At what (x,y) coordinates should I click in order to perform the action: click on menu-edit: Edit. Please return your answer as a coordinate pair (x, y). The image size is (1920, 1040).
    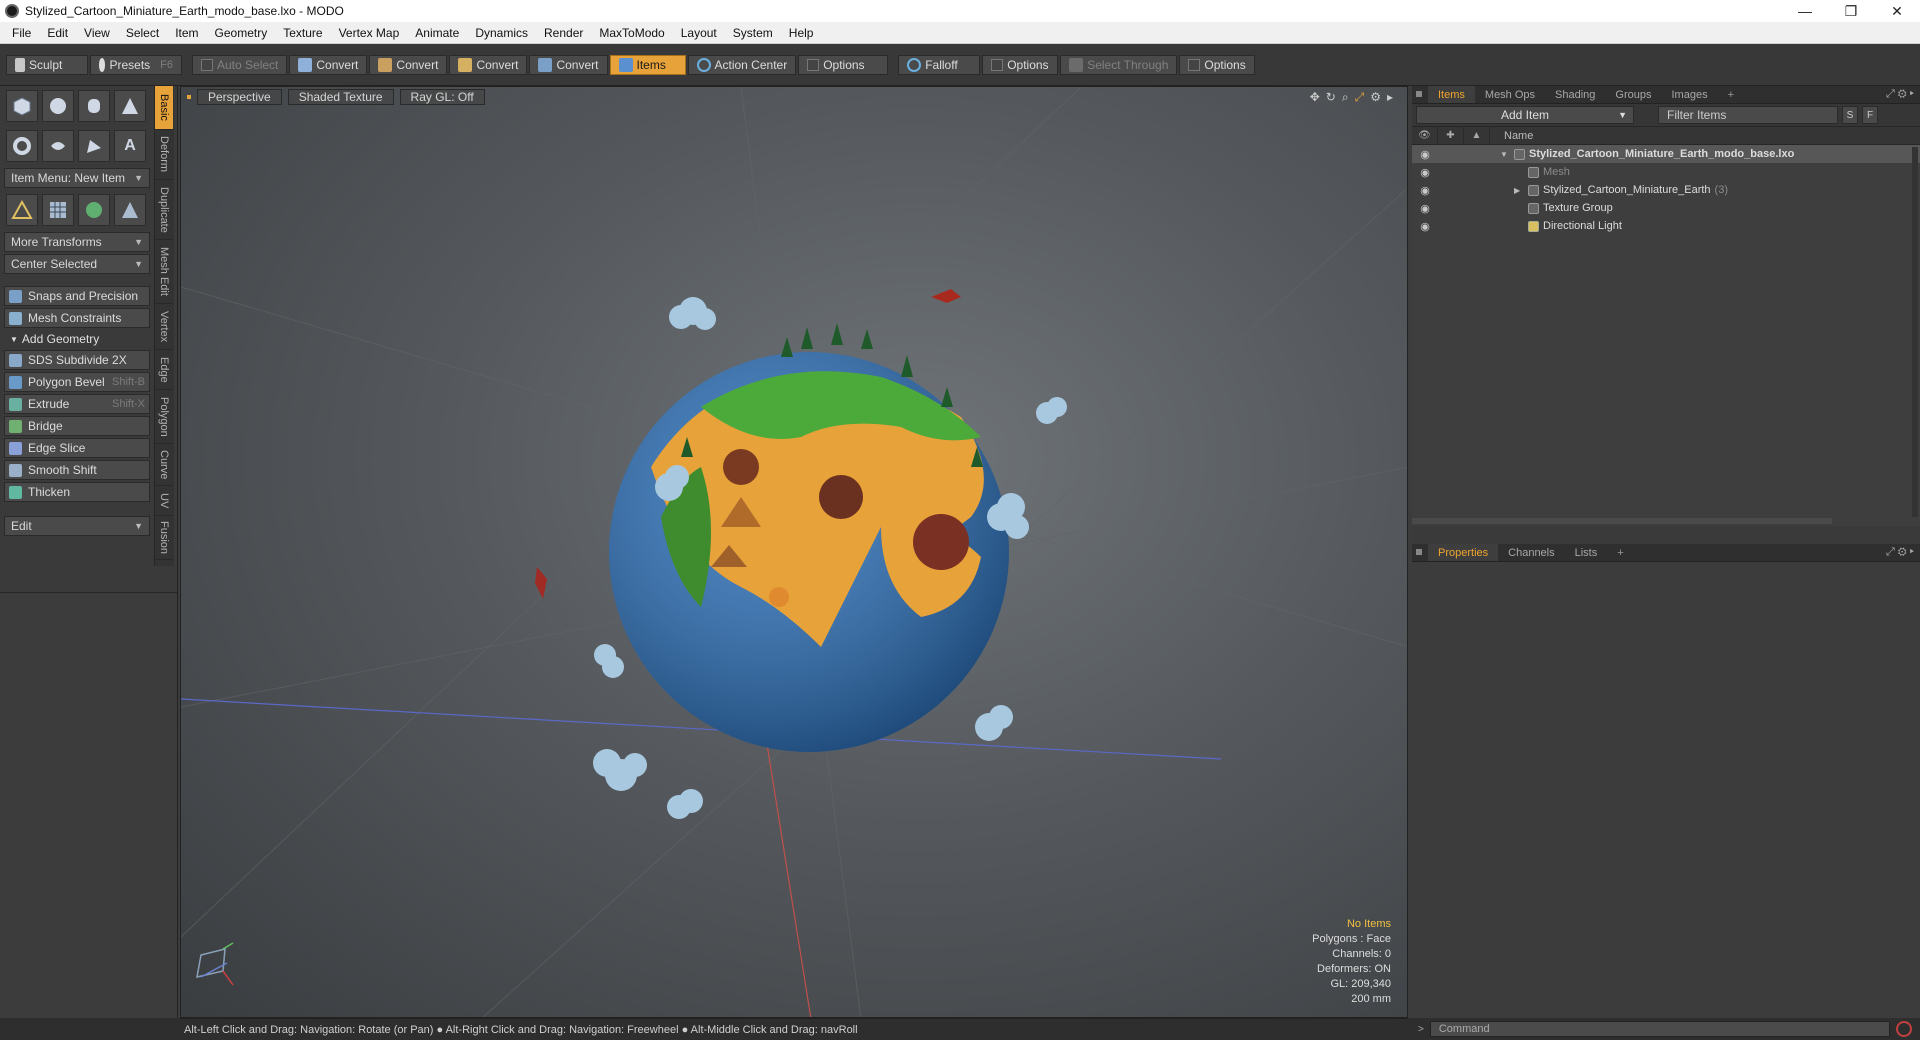
    Looking at the image, I should click on (57, 33).